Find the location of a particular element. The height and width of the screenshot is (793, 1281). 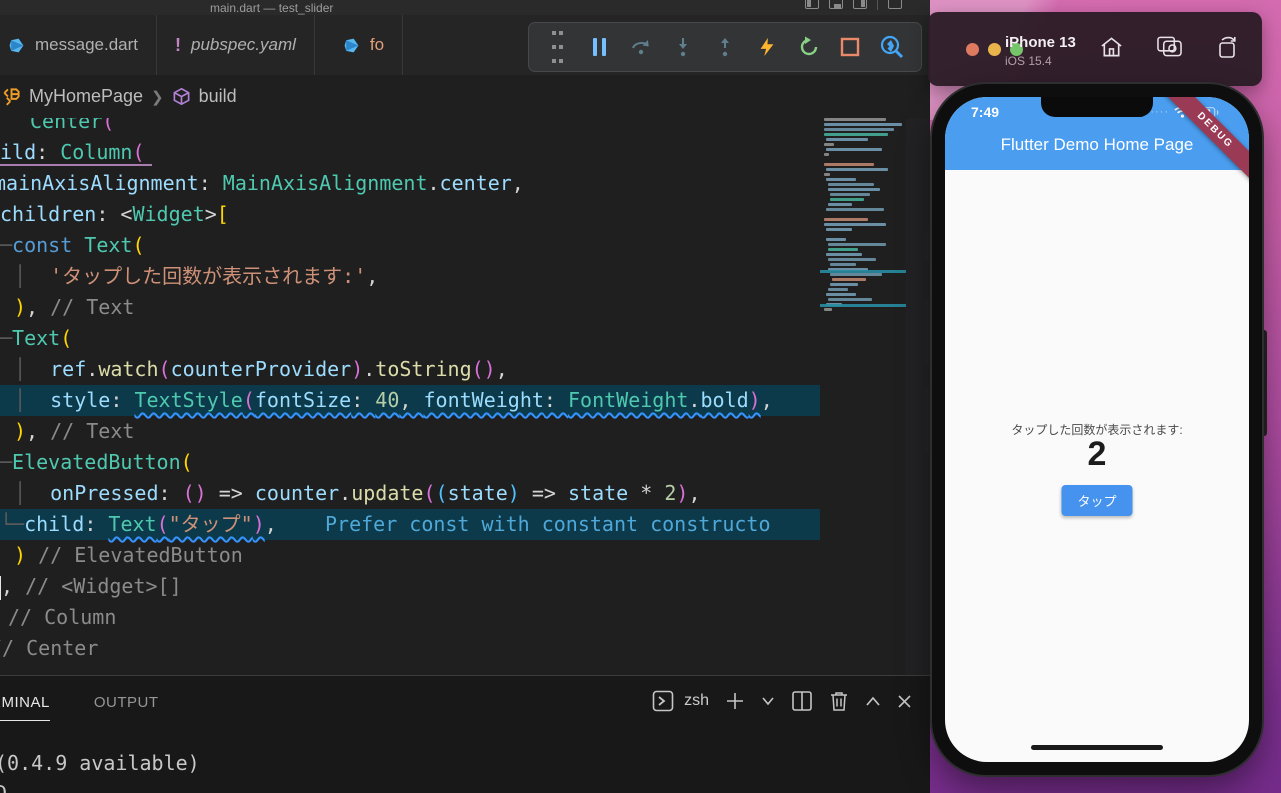

tab-terminal: TERMINAL is located at coordinates (25, 707).